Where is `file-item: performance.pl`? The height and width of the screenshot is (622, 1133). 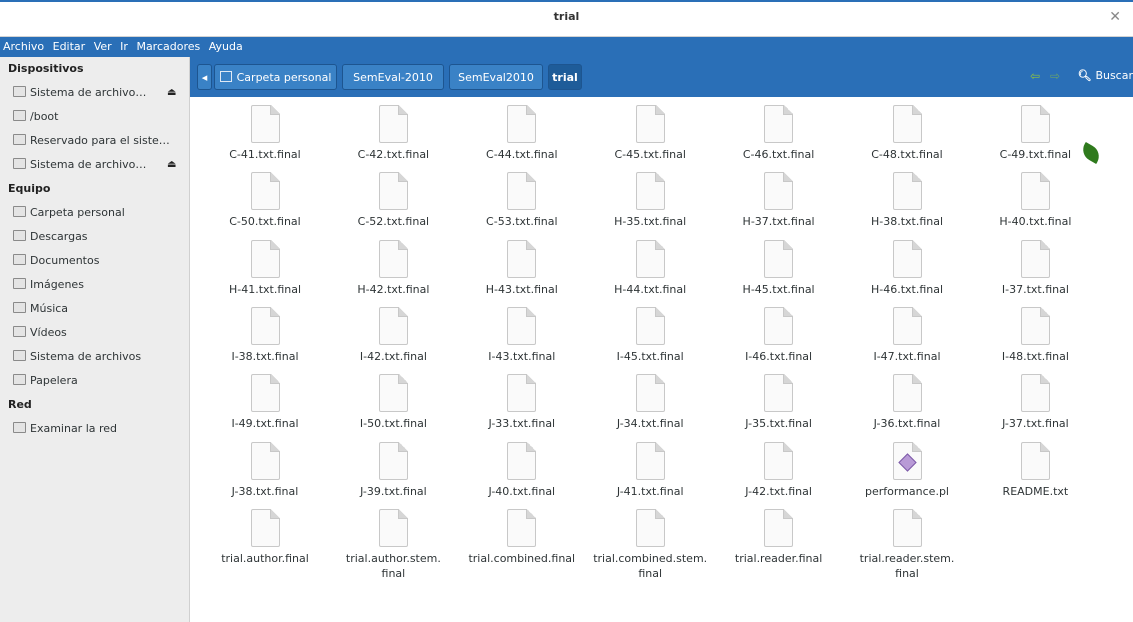 file-item: performance.pl is located at coordinates (907, 466).